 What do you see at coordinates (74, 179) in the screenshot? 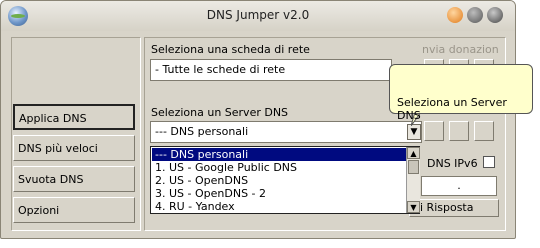
I see `flush-dns-button: Svuota DNS` at bounding box center [74, 179].